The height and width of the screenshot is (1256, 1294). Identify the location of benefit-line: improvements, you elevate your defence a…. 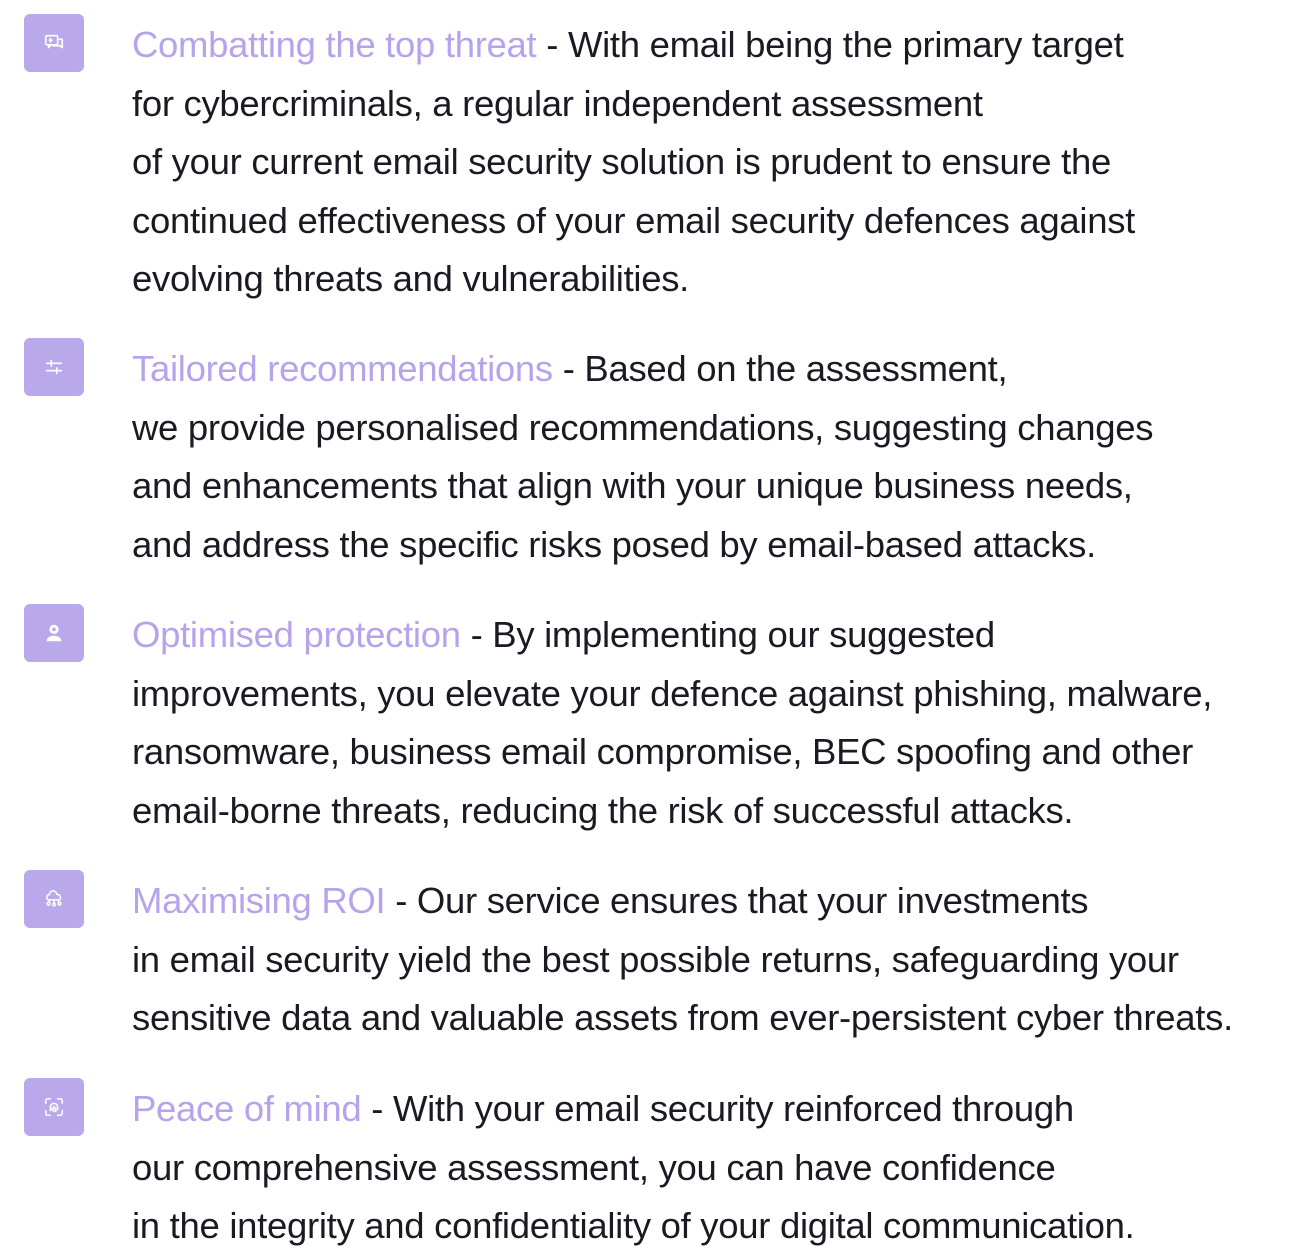
(672, 693).